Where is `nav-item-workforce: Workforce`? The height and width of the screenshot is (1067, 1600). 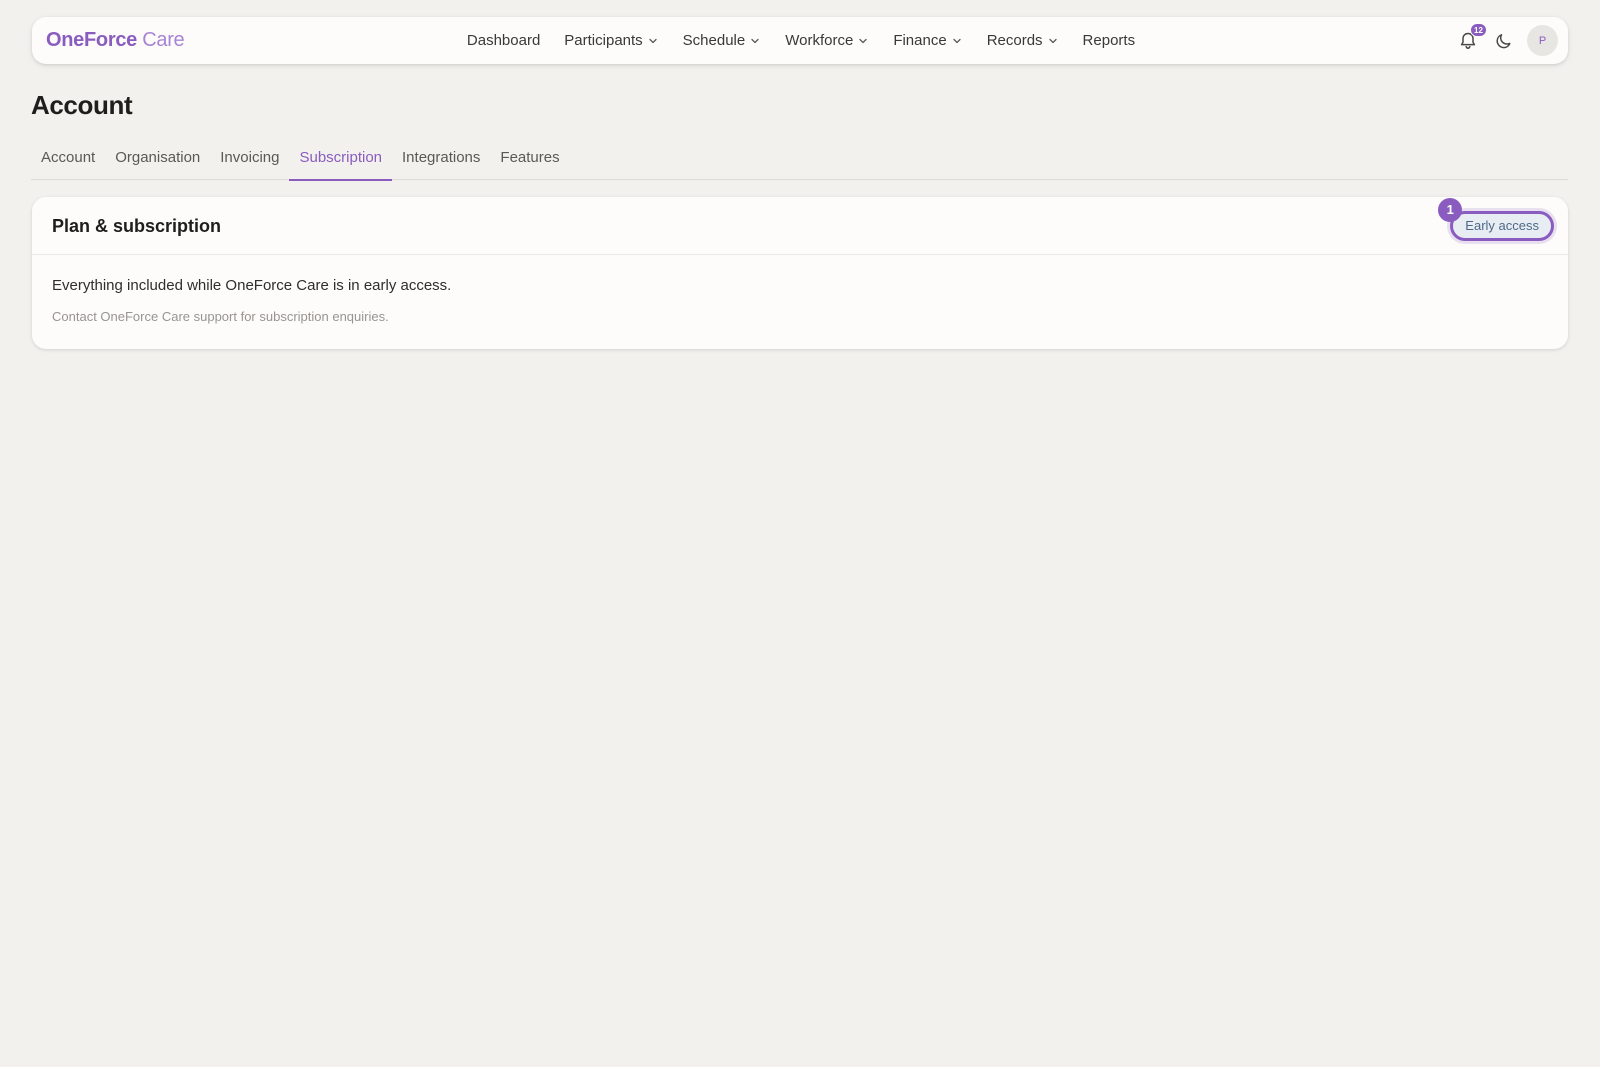
nav-item-workforce: Workforce is located at coordinates (827, 41).